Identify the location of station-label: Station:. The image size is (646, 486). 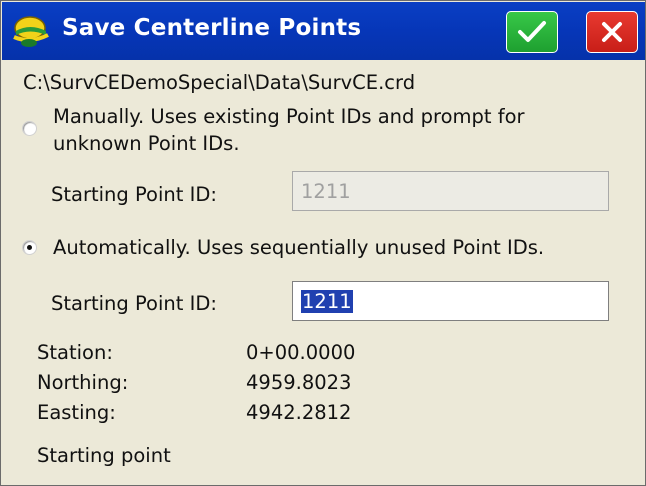
(75, 352).